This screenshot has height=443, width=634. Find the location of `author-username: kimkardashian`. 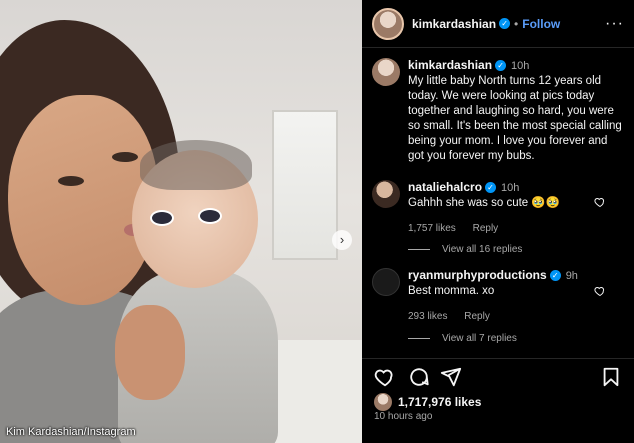

author-username: kimkardashian is located at coordinates (454, 24).